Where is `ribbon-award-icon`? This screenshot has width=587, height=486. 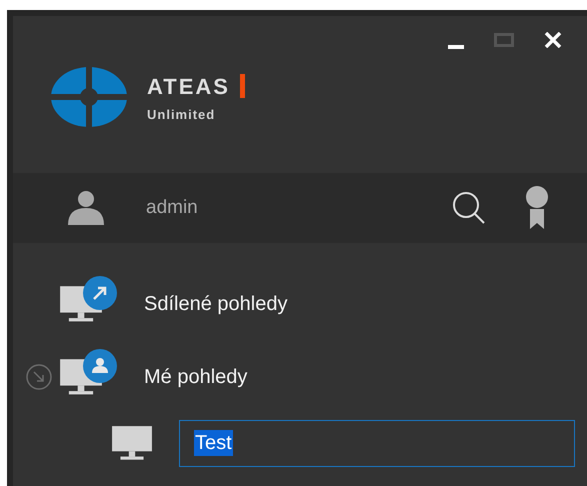
ribbon-award-icon is located at coordinates (537, 208).